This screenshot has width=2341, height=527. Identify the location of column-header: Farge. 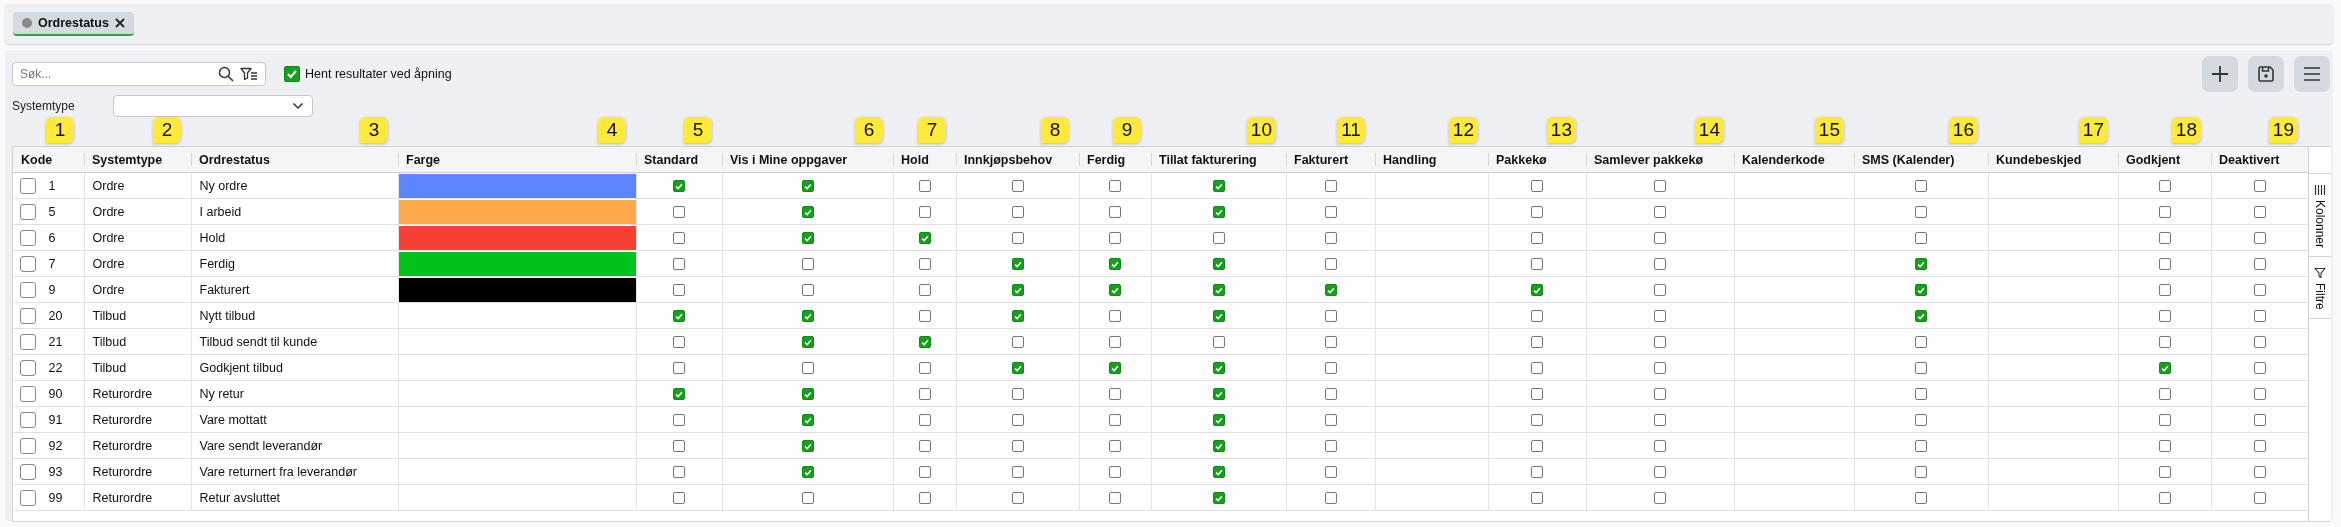
(423, 159).